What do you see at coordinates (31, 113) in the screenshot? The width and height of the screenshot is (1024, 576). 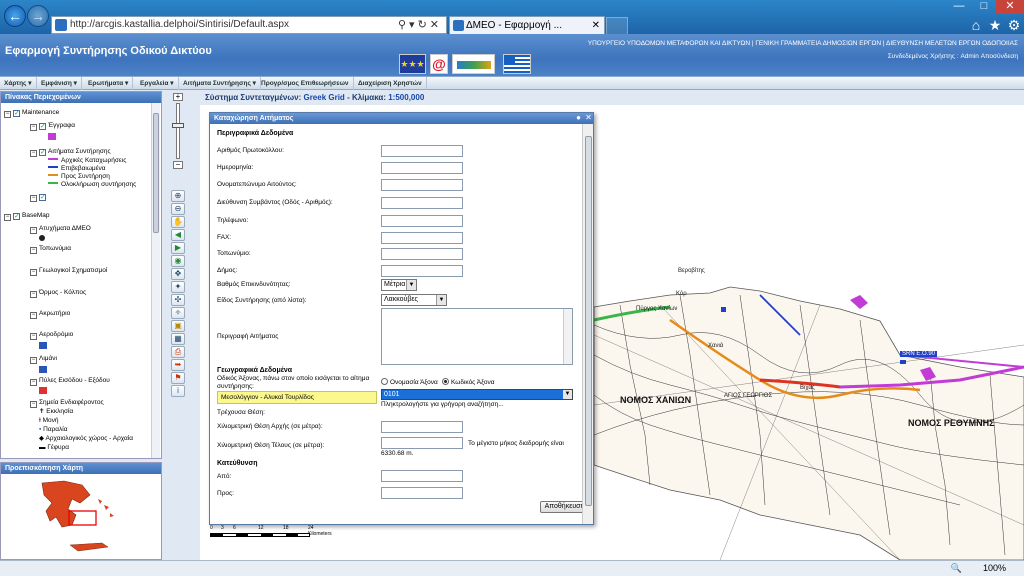 I see `tree-node-maintenance: − ✓ Maintenance` at bounding box center [31, 113].